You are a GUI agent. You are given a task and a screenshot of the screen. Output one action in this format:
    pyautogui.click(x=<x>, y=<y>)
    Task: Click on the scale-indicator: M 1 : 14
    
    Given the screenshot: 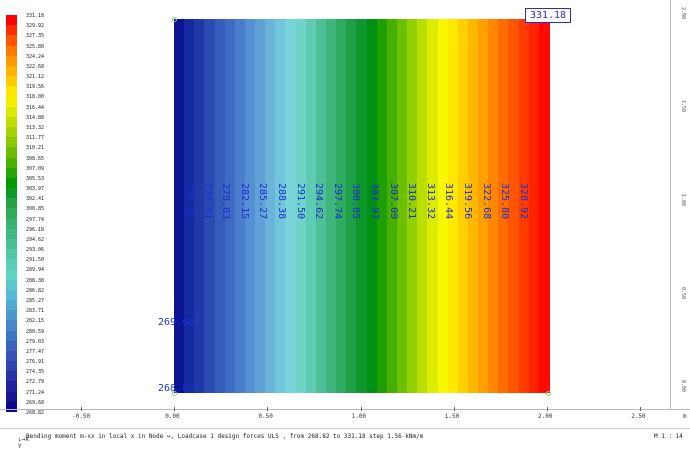 What is the action you would take?
    pyautogui.click(x=668, y=436)
    